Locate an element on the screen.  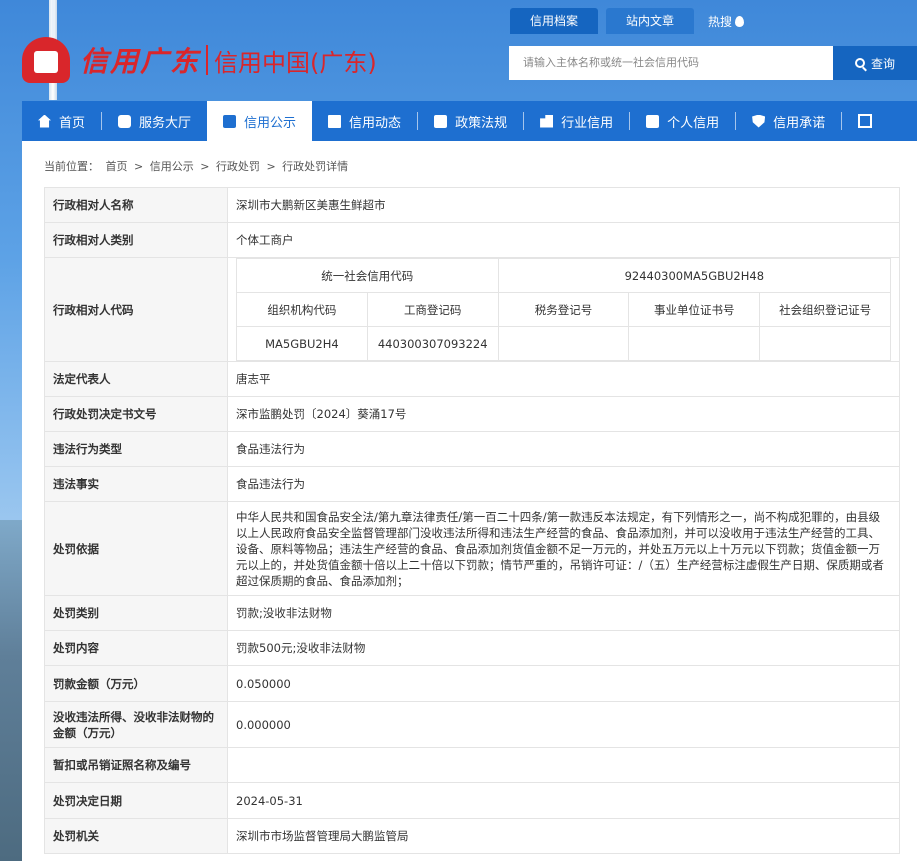
uscc-value: 92440300MA5GBU2H48 is located at coordinates (694, 275).